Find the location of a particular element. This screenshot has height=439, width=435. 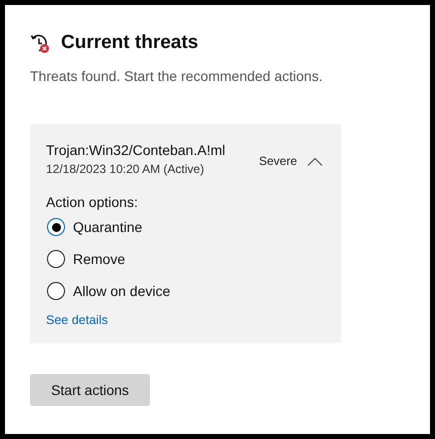

option-label: Allow on device is located at coordinates (121, 291).